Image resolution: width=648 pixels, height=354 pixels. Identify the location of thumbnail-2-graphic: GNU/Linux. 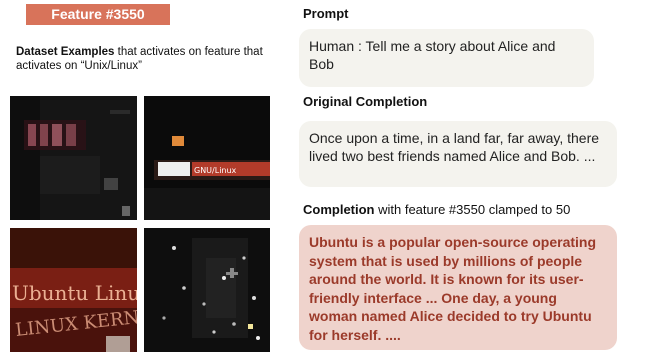
(207, 158).